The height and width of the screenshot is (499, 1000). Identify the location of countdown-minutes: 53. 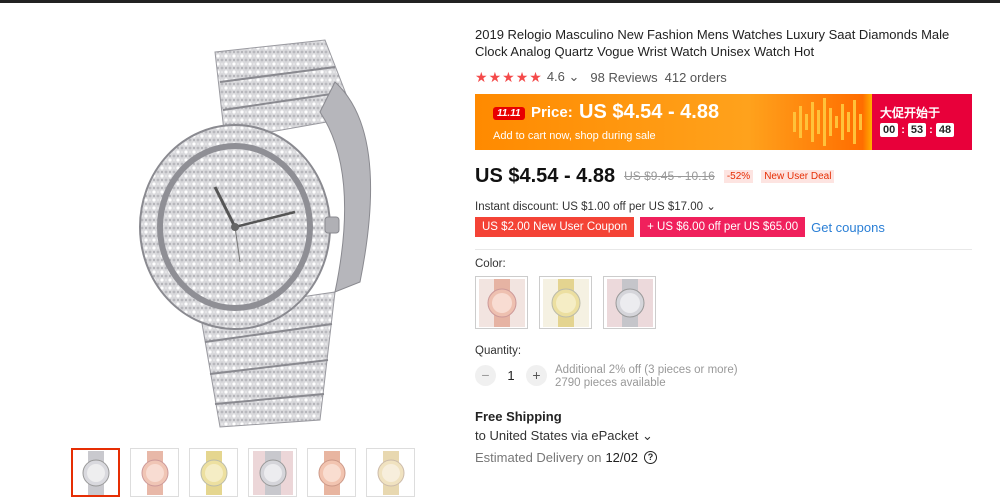
(917, 130).